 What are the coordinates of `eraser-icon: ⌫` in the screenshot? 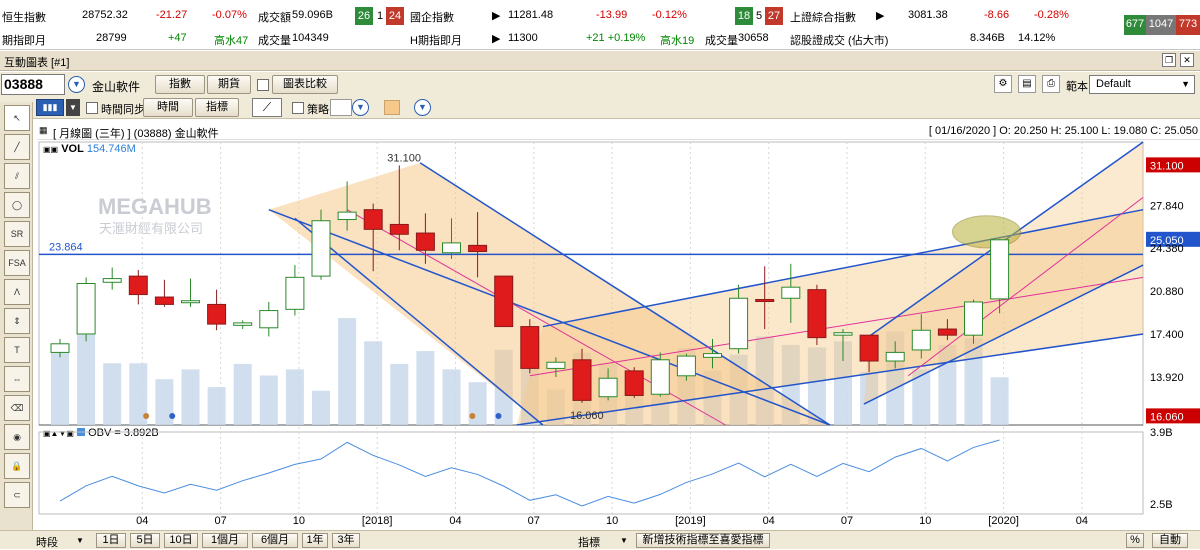 It's located at (17, 408).